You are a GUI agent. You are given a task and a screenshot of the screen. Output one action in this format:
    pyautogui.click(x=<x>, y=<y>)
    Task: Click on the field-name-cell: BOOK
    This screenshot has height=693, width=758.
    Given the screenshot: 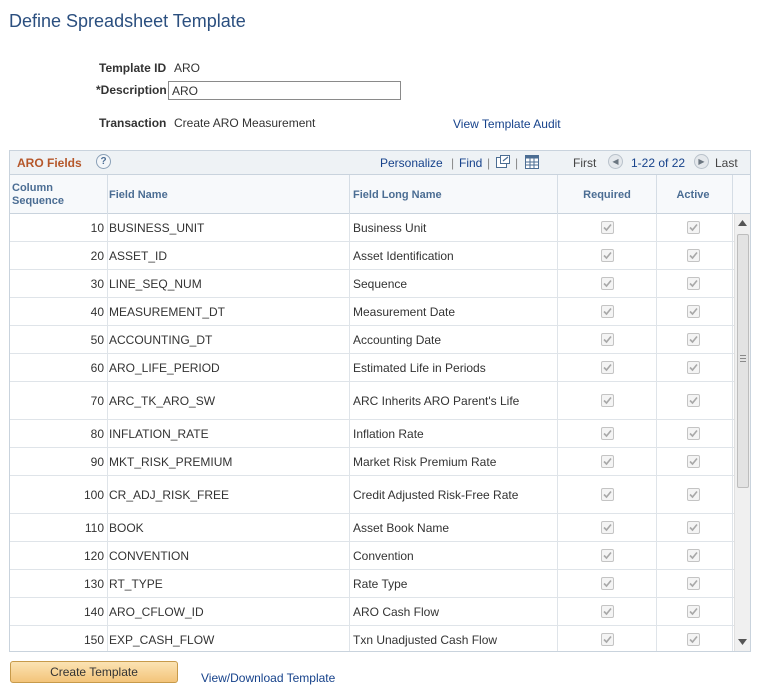 What is the action you would take?
    pyautogui.click(x=126, y=527)
    